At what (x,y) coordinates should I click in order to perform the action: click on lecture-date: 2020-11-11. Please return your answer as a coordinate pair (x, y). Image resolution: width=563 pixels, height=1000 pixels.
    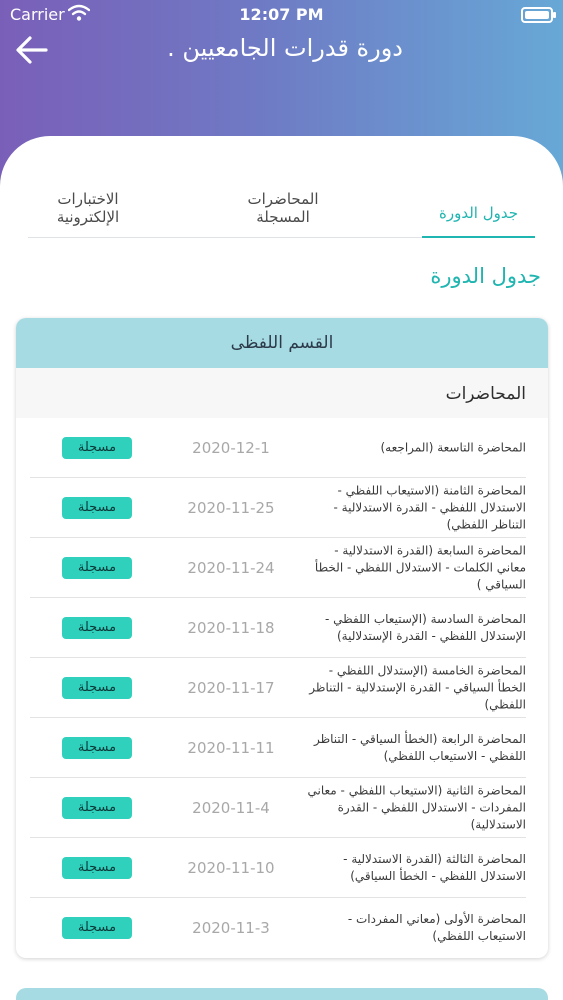
    Looking at the image, I should click on (231, 747).